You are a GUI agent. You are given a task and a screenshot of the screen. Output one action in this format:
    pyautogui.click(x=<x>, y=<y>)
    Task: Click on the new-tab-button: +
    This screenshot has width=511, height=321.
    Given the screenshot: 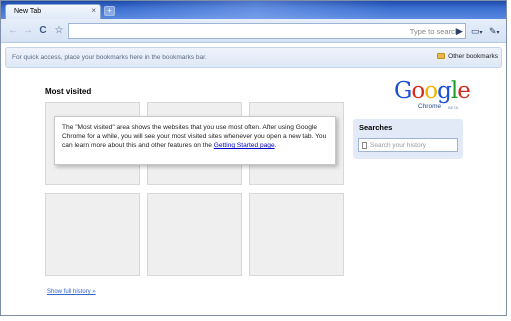 What is the action you would take?
    pyautogui.click(x=109, y=11)
    